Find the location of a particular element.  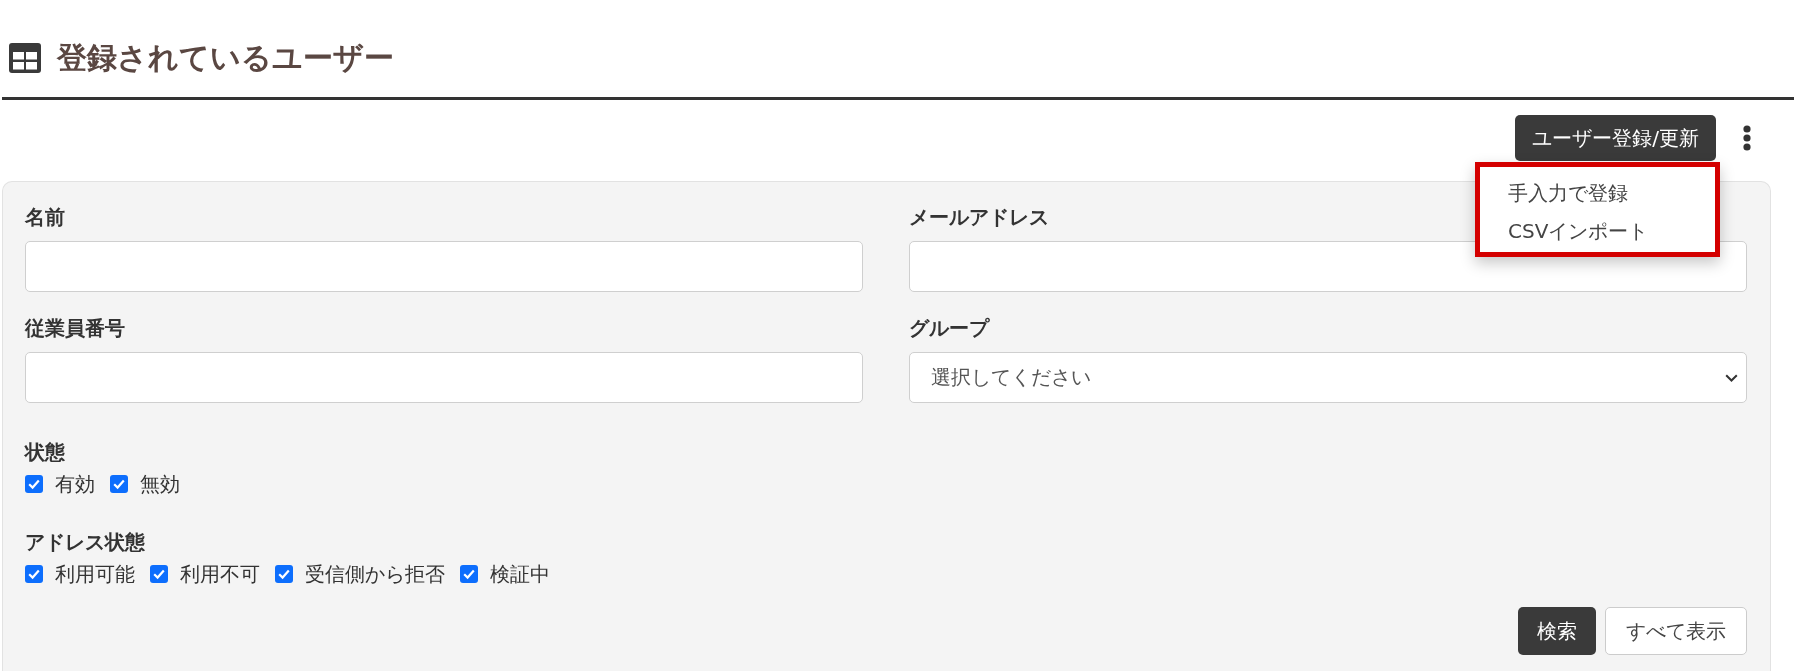

checkbox-label: 利用可能 is located at coordinates (95, 574).